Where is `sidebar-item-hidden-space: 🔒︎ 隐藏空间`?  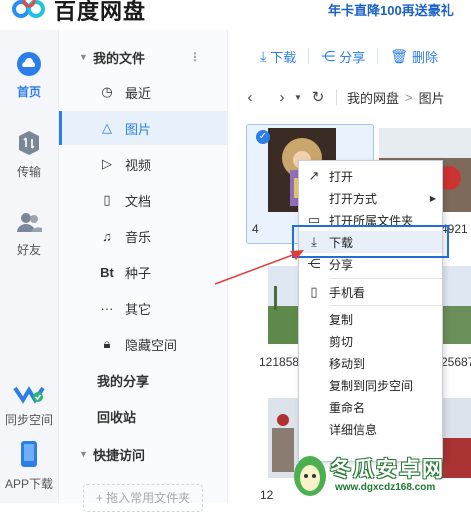
sidebar-item-hidden-space: 🔒︎ 隐藏空间 is located at coordinates (143, 344).